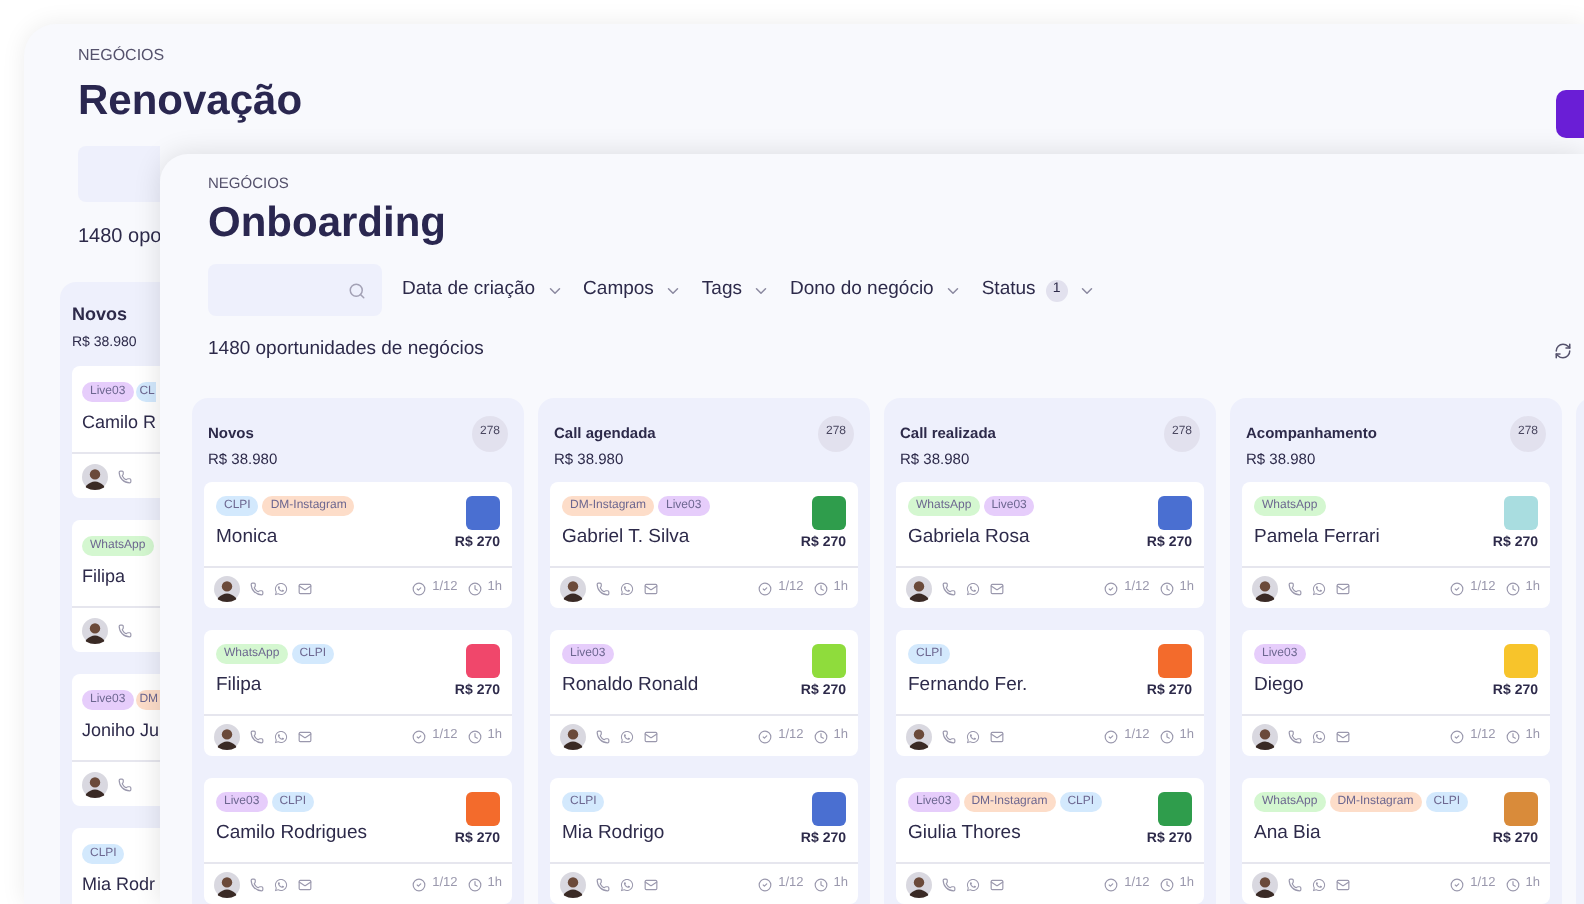  What do you see at coordinates (965, 834) in the screenshot?
I see `deal-name: Giulia Thores` at bounding box center [965, 834].